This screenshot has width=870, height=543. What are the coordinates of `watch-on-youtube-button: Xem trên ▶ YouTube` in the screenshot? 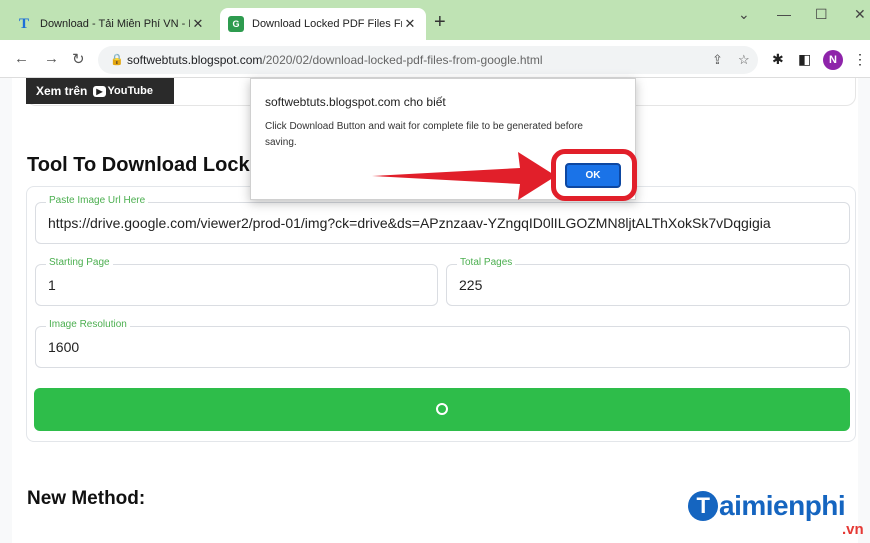 It's located at (100, 91).